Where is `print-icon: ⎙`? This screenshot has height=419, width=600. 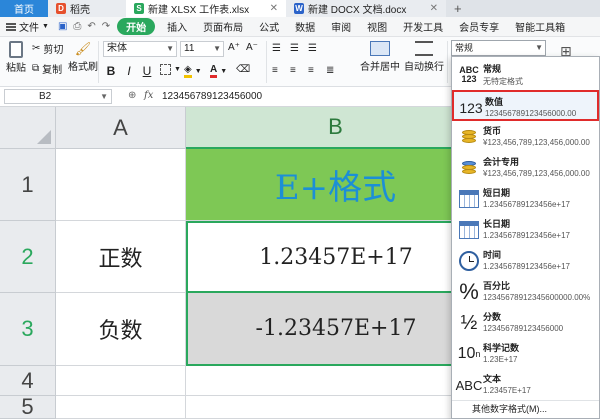 print-icon: ⎙ is located at coordinates (77, 26).